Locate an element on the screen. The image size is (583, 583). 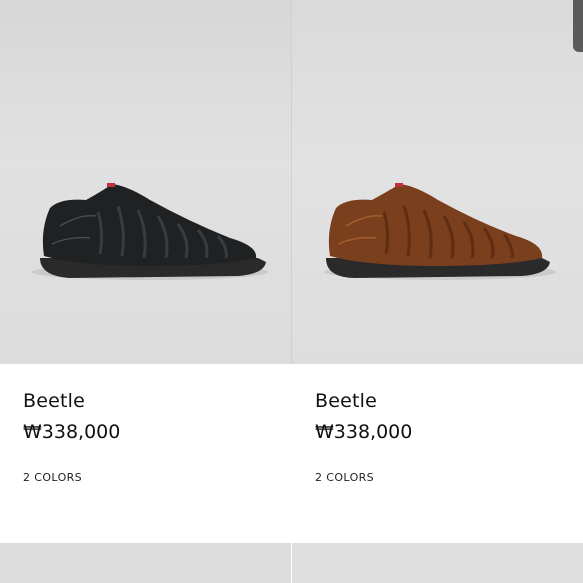
scrollbar-thumb is located at coordinates (578, 26).